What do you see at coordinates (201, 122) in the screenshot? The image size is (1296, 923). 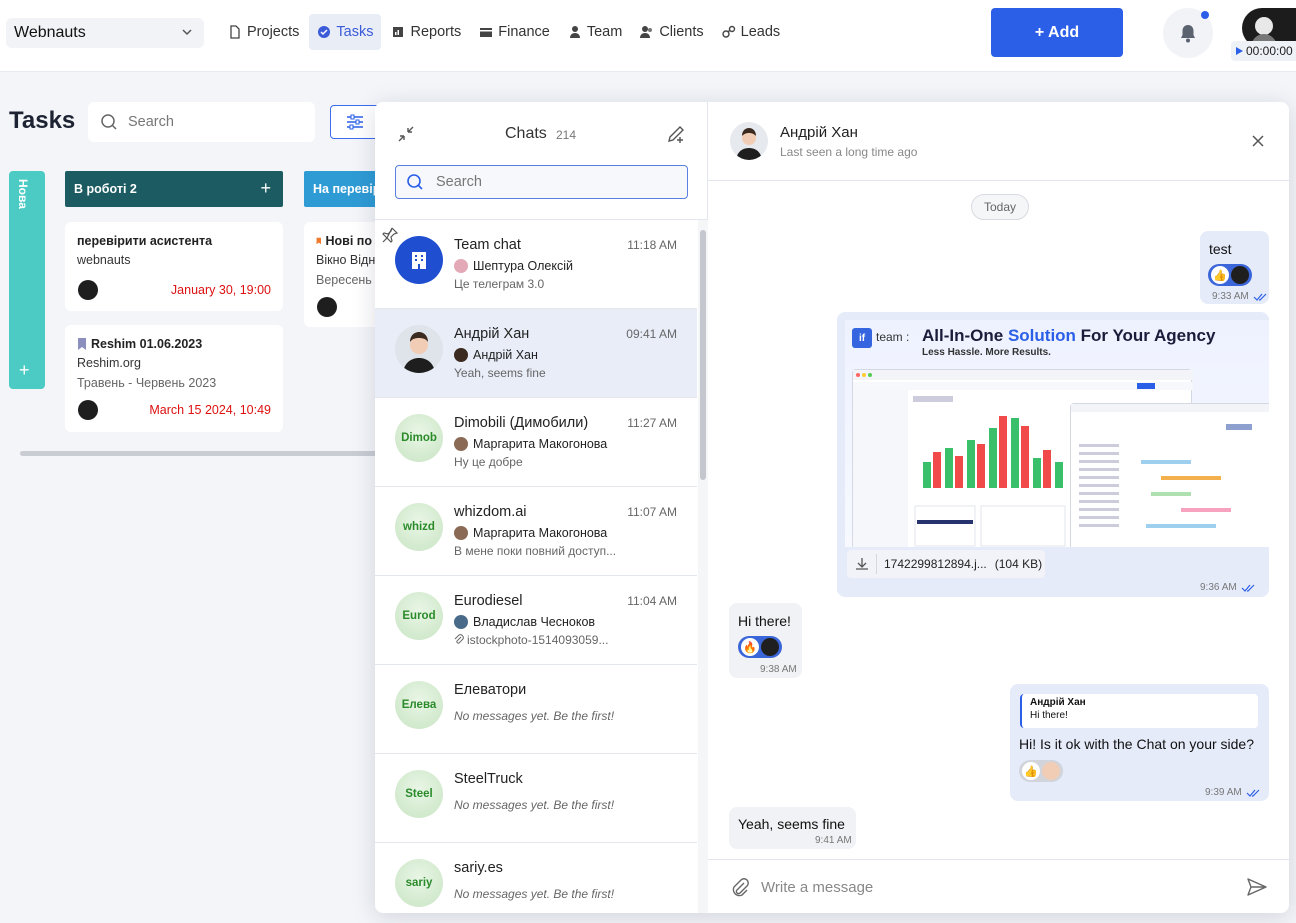 I see `board-search-input: Search` at bounding box center [201, 122].